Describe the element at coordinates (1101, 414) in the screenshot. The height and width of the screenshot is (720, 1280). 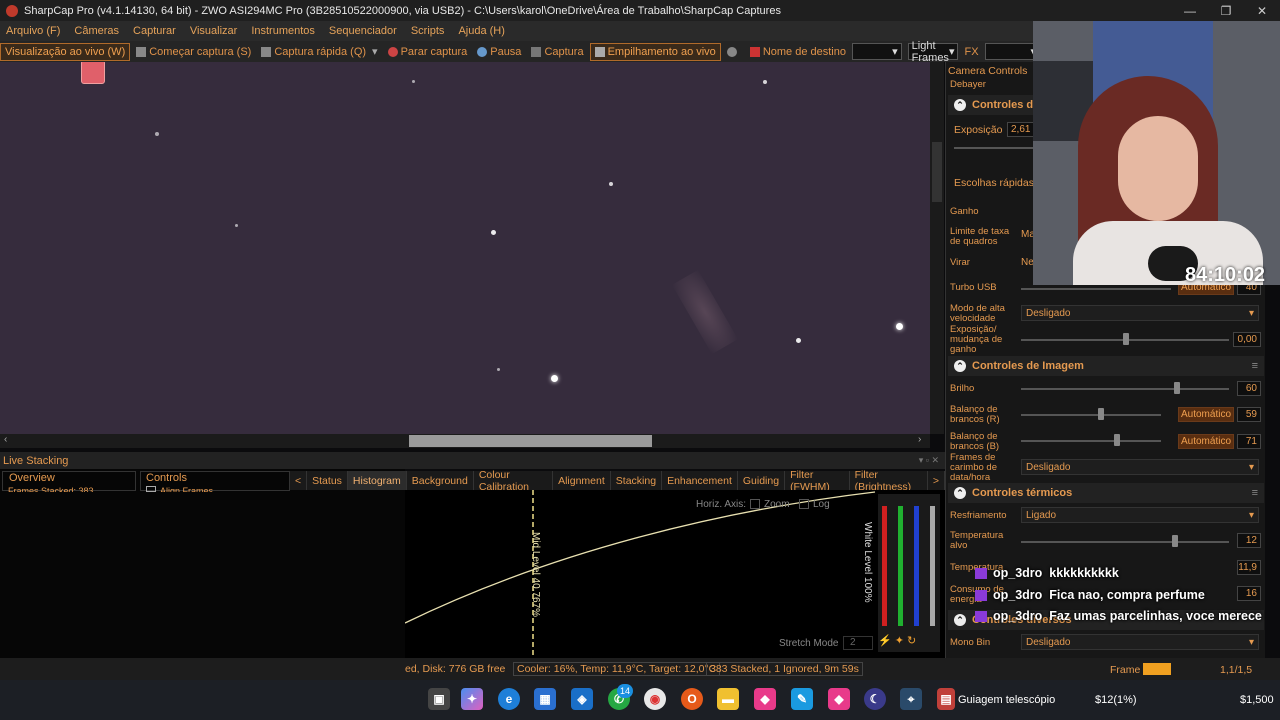
I see `wb-r-knob` at that location.